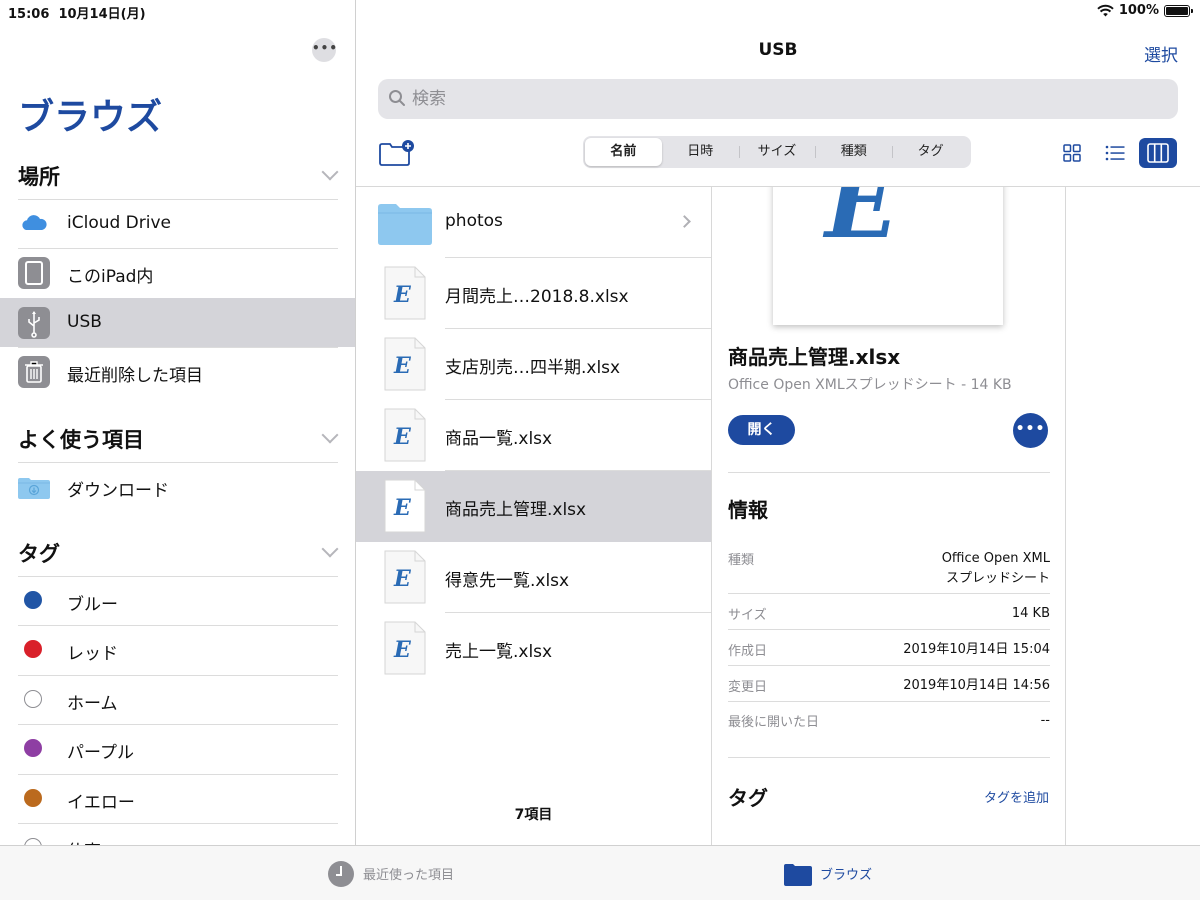  What do you see at coordinates (1178, 10) in the screenshot?
I see `battery-icon` at bounding box center [1178, 10].